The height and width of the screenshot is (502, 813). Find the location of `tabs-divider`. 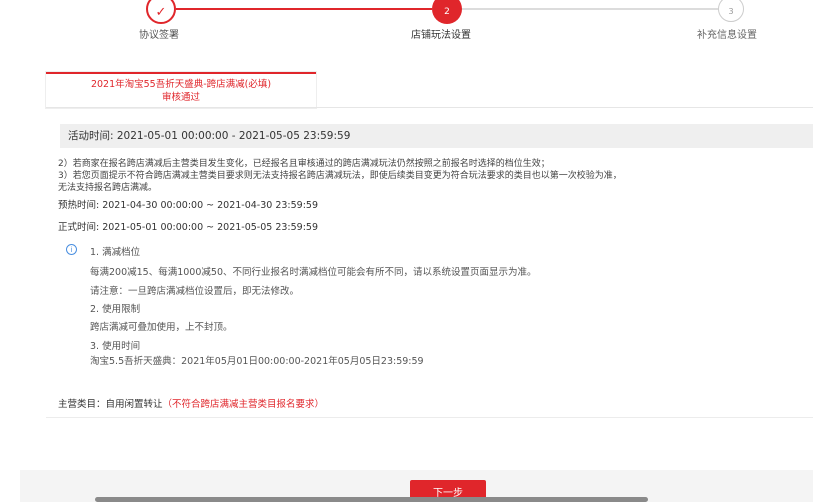

tabs-divider is located at coordinates (429, 107).